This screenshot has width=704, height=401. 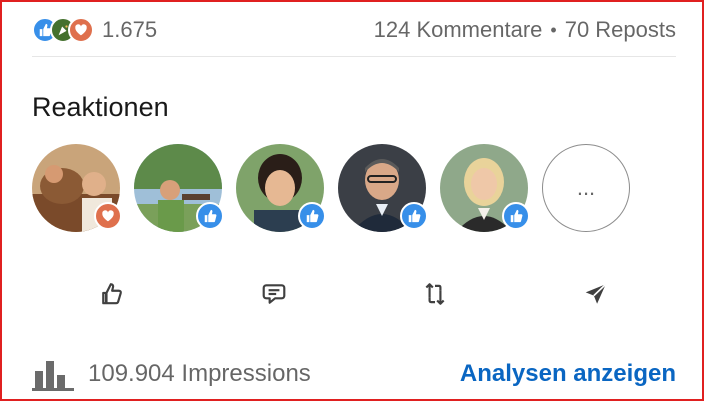 What do you see at coordinates (63, 30) in the screenshot?
I see `reaction-icons-stack` at bounding box center [63, 30].